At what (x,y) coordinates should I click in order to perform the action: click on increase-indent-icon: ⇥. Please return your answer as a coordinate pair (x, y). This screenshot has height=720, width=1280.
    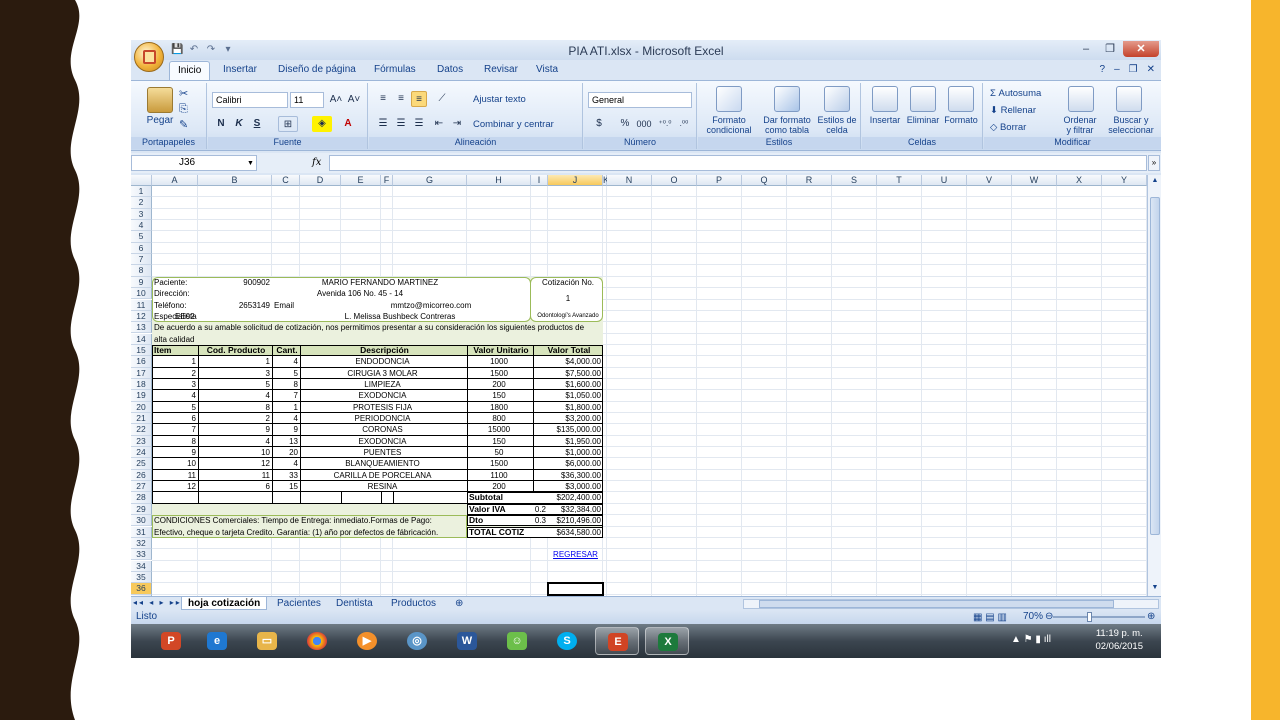
    Looking at the image, I should click on (457, 124).